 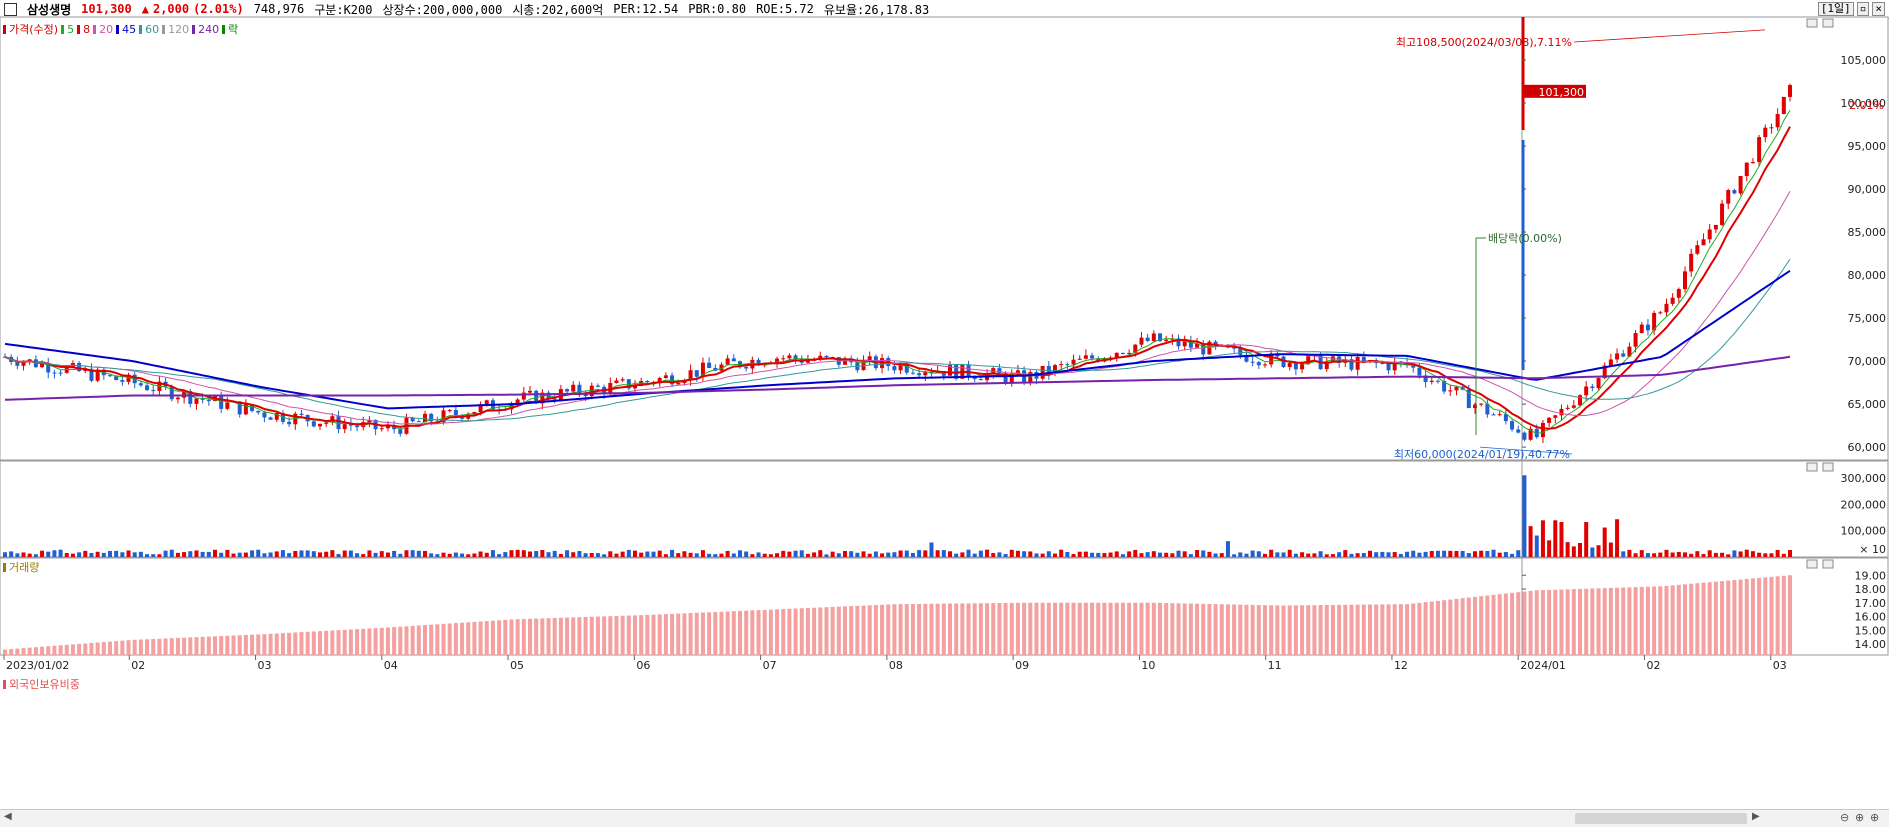 What do you see at coordinates (1871, 617) in the screenshot?
I see `foreign-tick-label-2: 16.00` at bounding box center [1871, 617].